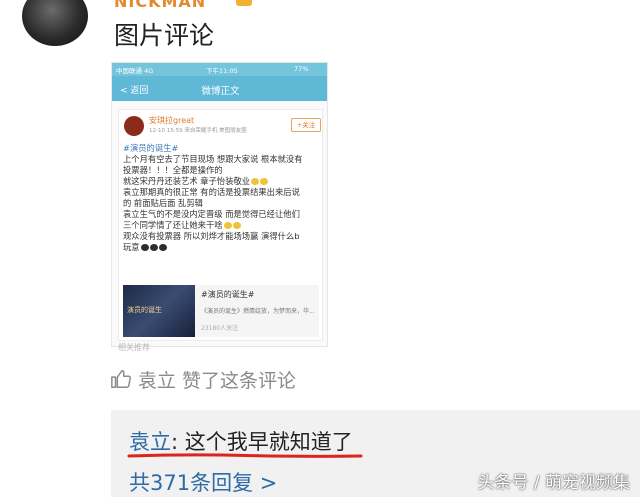 This screenshot has width=640, height=497. What do you see at coordinates (211, 236) in the screenshot?
I see `post-line: 观众没有投票器 所以刘烨才能场场赢 演得什么b` at bounding box center [211, 236].